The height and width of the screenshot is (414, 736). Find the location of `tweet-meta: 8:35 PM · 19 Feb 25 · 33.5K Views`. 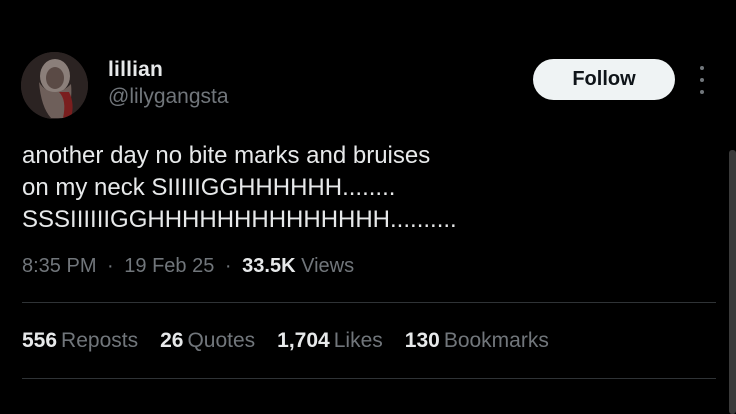

tweet-meta: 8:35 PM · 19 Feb 25 · 33.5K Views is located at coordinates (188, 266).